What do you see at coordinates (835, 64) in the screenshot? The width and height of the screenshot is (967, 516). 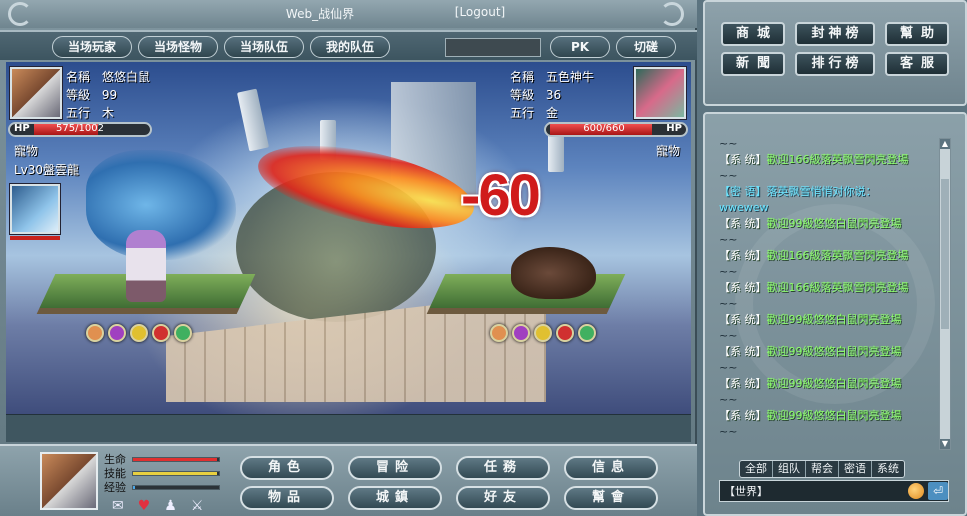 I see `ranking-button: 排行榜` at bounding box center [835, 64].